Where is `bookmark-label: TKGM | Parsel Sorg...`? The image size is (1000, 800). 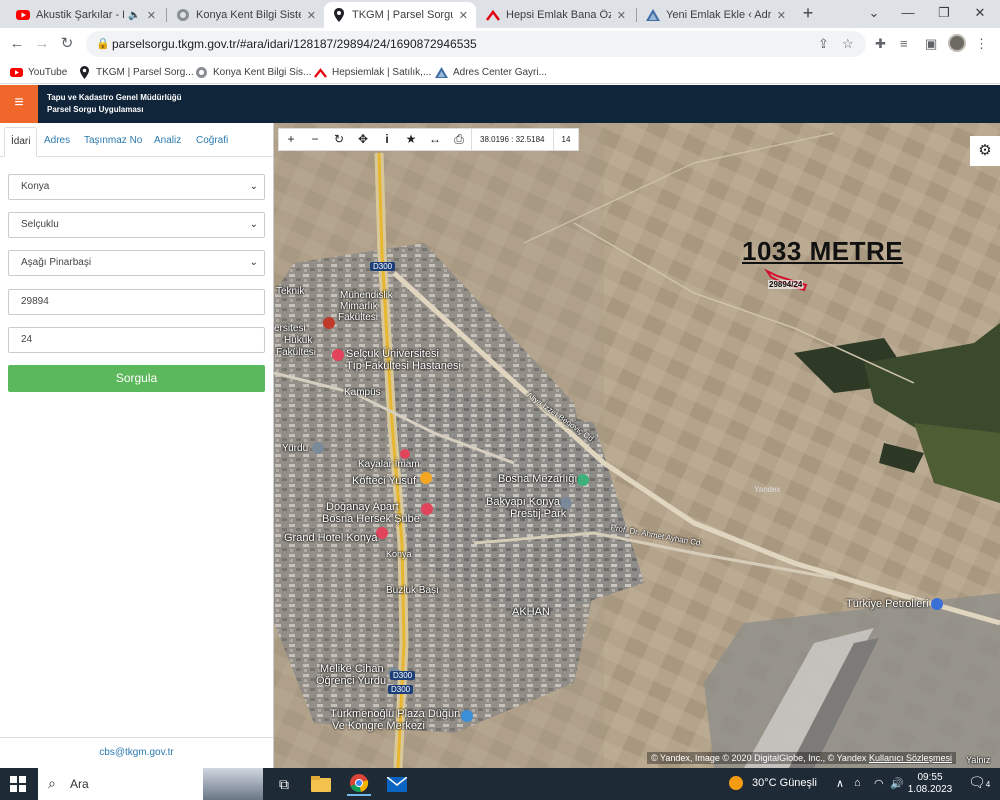
bookmark-label: TKGM | Parsel Sorg... is located at coordinates (145, 72).